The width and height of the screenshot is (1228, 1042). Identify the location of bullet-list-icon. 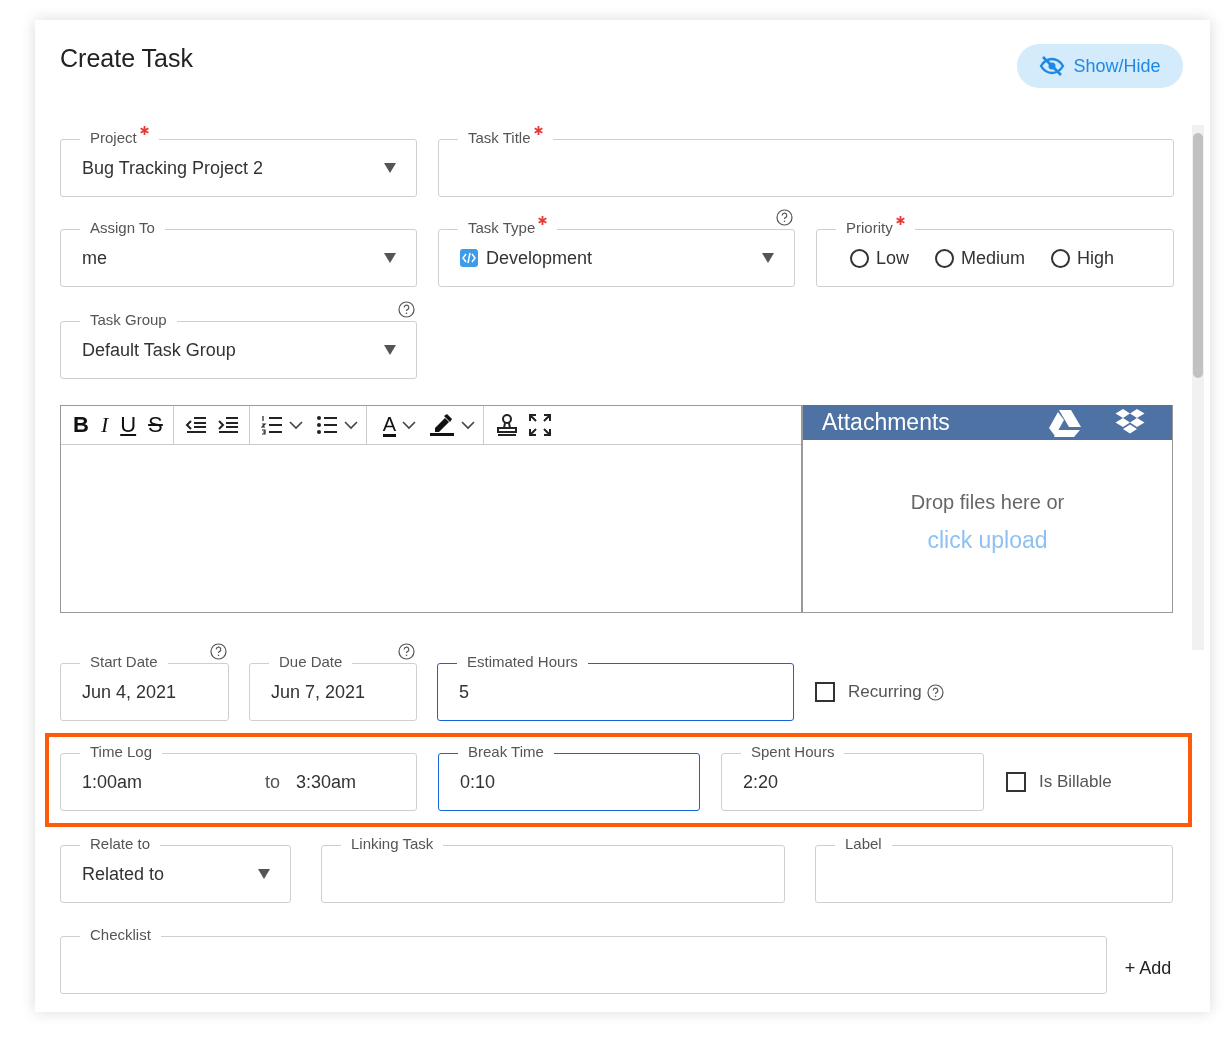
(326, 425).